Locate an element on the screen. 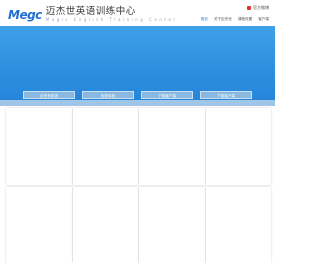  nav-item-client: 客户端 is located at coordinates (263, 19).